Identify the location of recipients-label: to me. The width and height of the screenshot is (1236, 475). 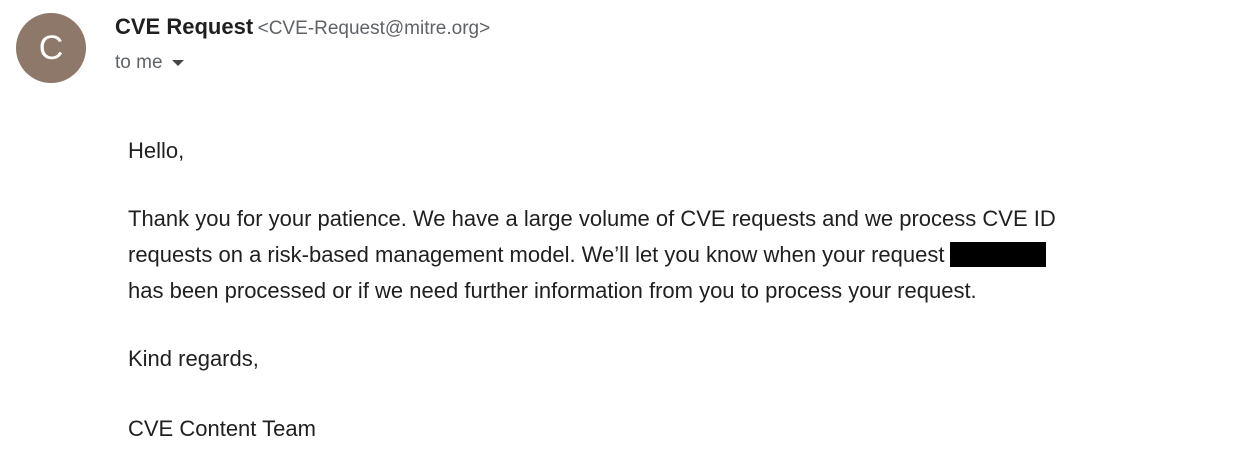
(139, 62).